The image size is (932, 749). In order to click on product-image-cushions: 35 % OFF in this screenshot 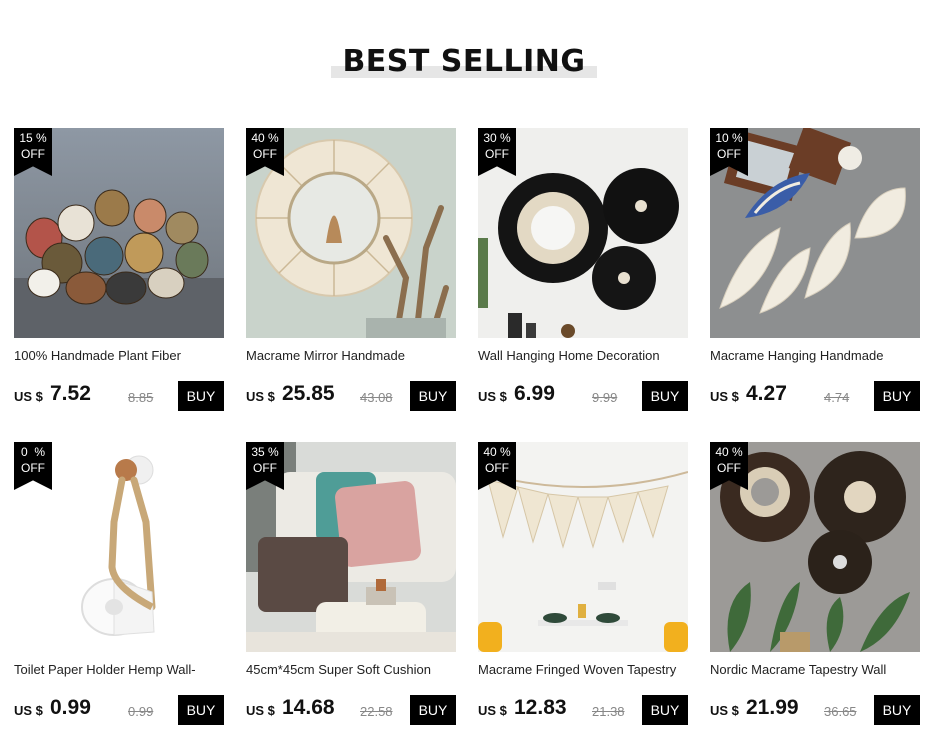, I will do `click(351, 547)`.